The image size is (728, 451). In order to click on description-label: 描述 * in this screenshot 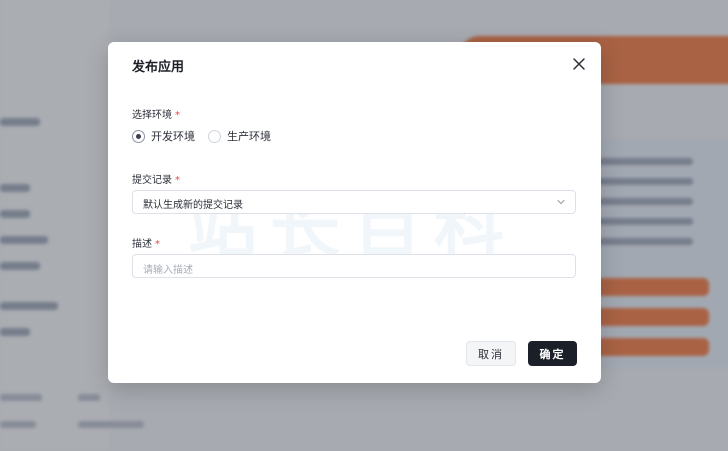, I will do `click(146, 242)`.